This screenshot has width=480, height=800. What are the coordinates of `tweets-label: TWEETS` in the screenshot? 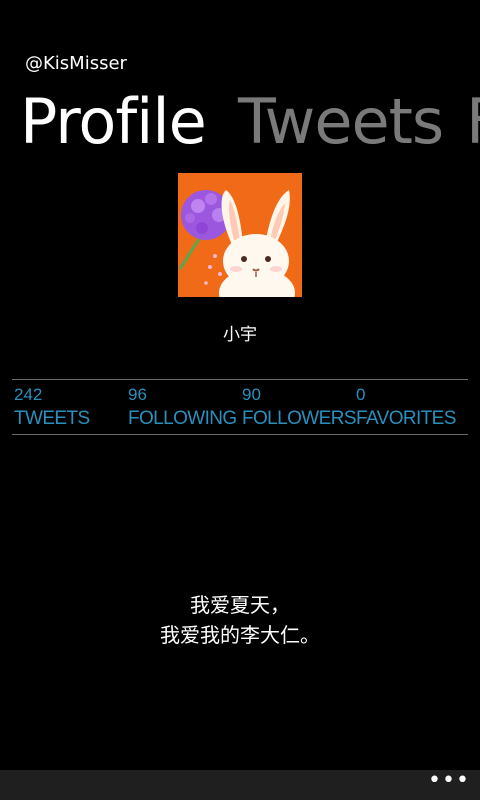 It's located at (52, 418).